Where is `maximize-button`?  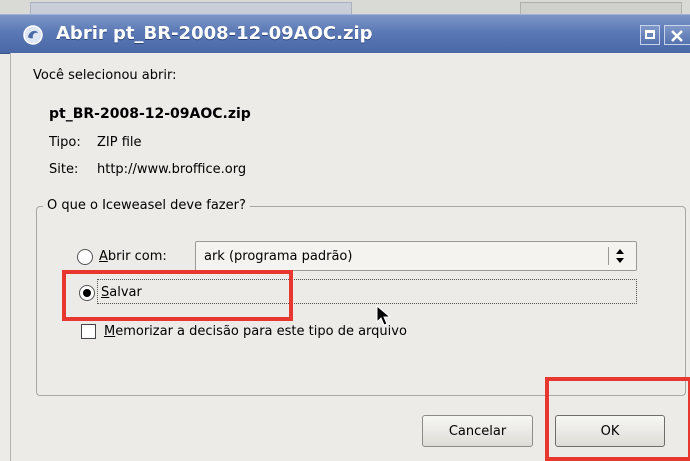 maximize-button is located at coordinates (650, 35).